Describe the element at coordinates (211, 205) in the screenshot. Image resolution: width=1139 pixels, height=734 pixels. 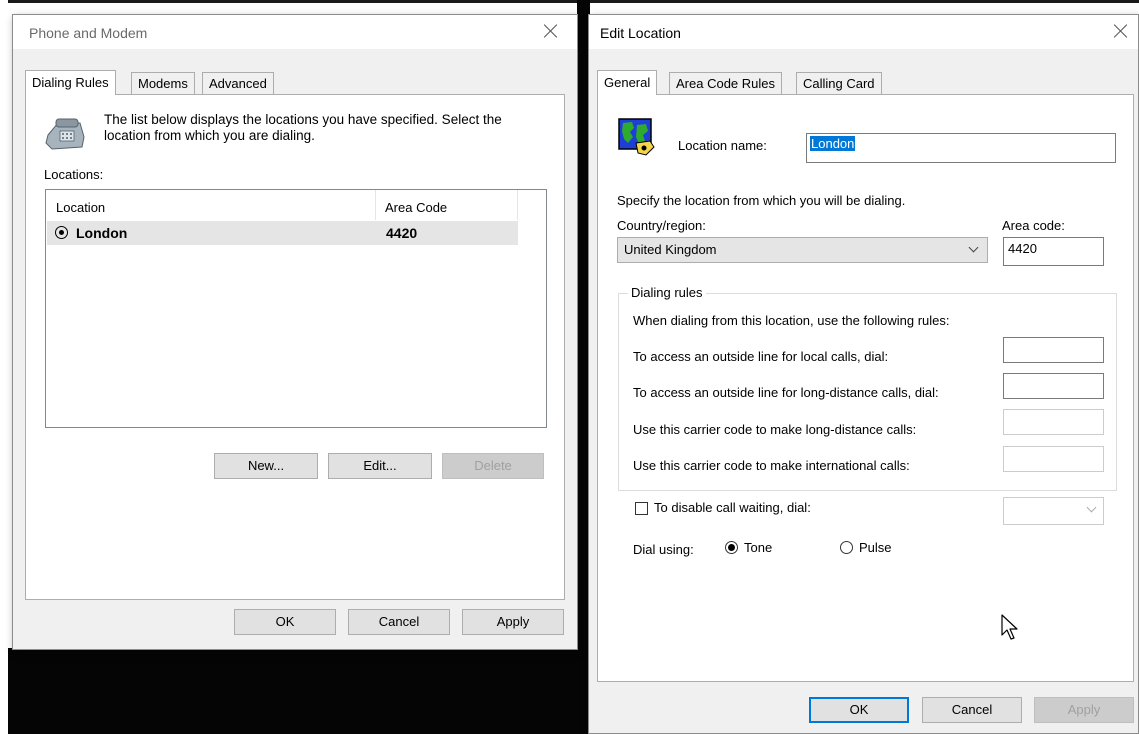
I see `column-header-location: Location` at that location.